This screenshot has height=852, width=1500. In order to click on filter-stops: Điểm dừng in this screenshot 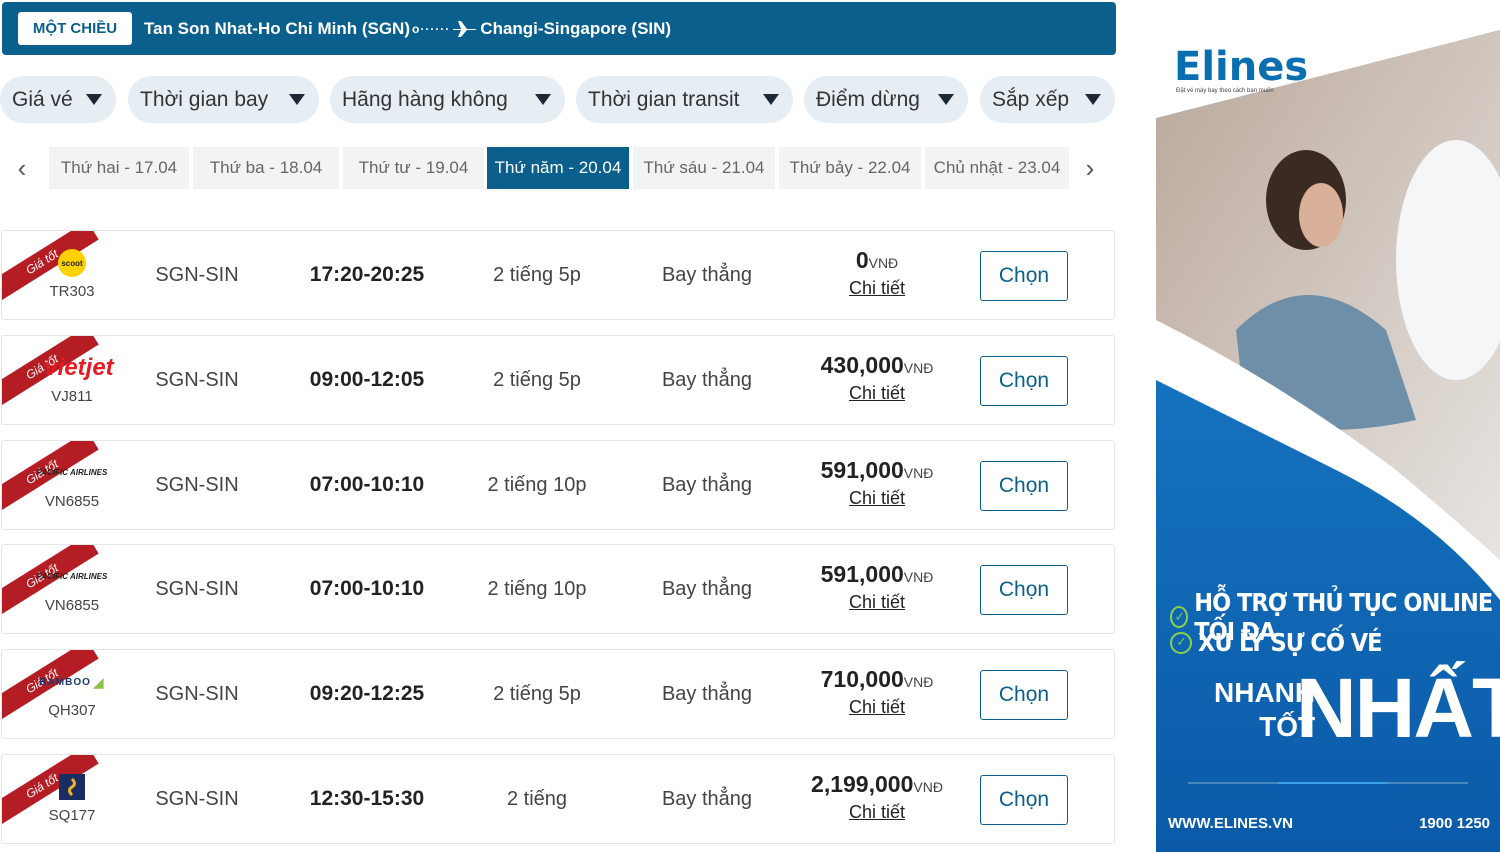, I will do `click(886, 99)`.